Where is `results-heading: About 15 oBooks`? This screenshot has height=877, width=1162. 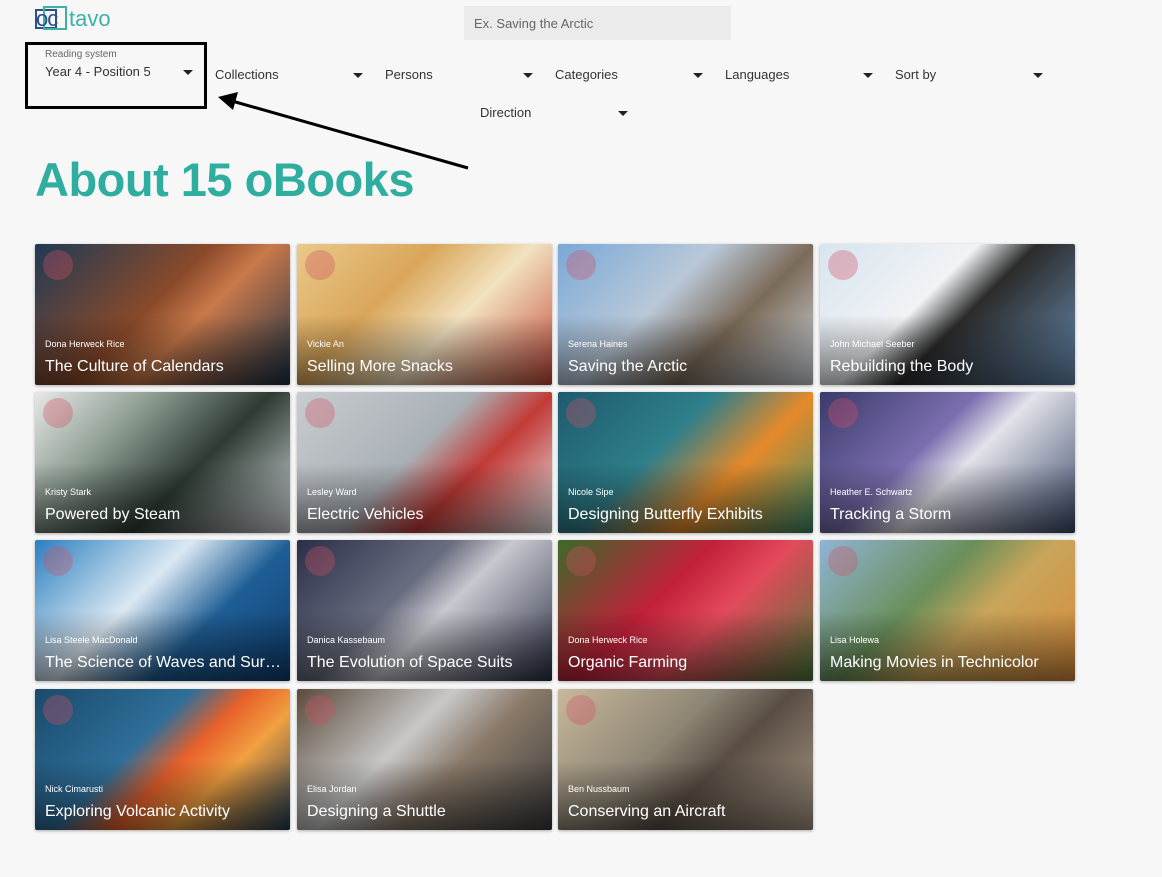 results-heading: About 15 oBooks is located at coordinates (224, 179).